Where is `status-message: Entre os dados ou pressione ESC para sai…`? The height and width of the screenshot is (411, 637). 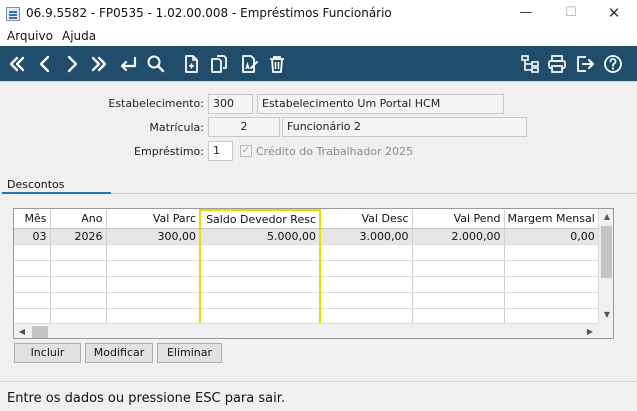
status-message: Entre os dados ou pressione ESC para sai… is located at coordinates (146, 398).